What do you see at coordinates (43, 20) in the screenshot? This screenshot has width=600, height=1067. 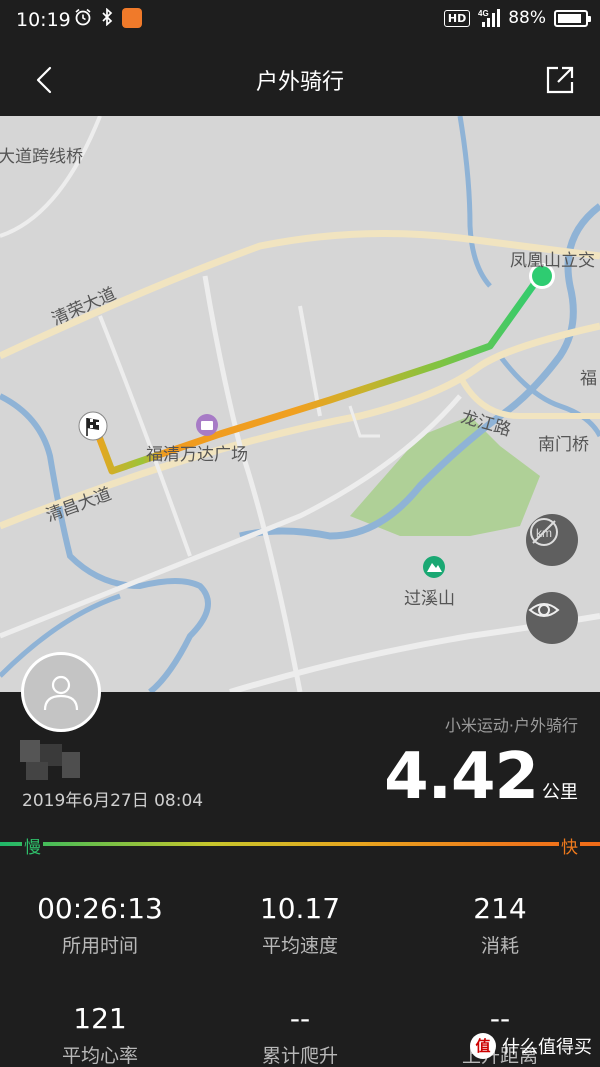 I see `status-time: 10:19` at bounding box center [43, 20].